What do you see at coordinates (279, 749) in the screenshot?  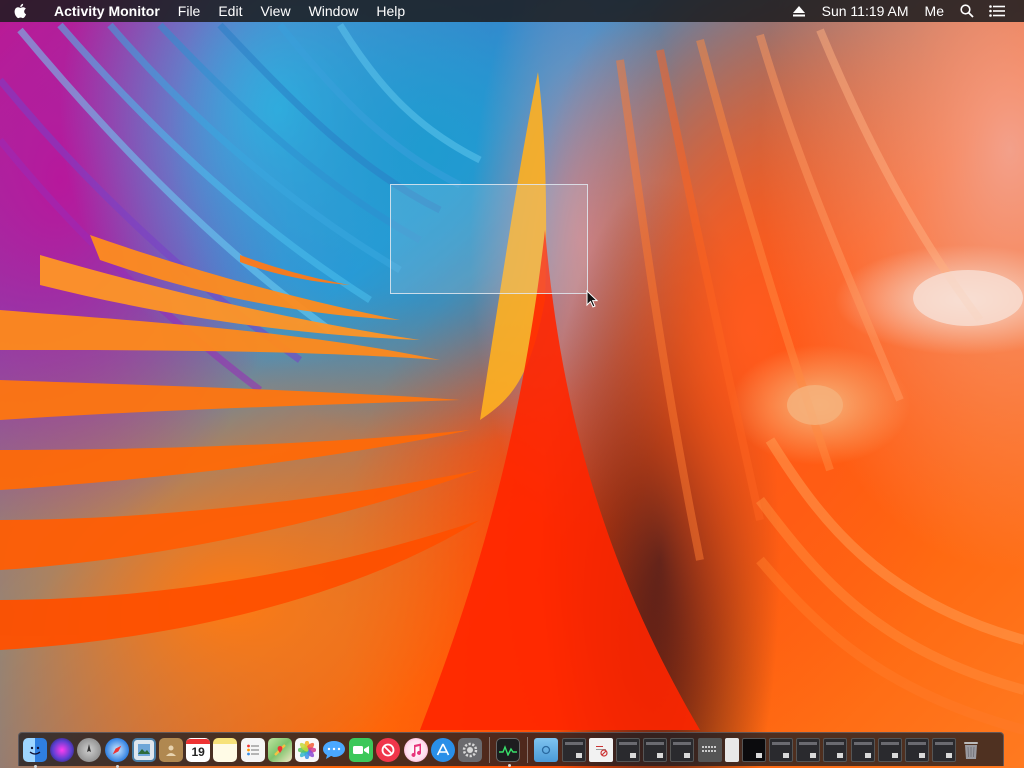 I see `maps-icon` at bounding box center [279, 749].